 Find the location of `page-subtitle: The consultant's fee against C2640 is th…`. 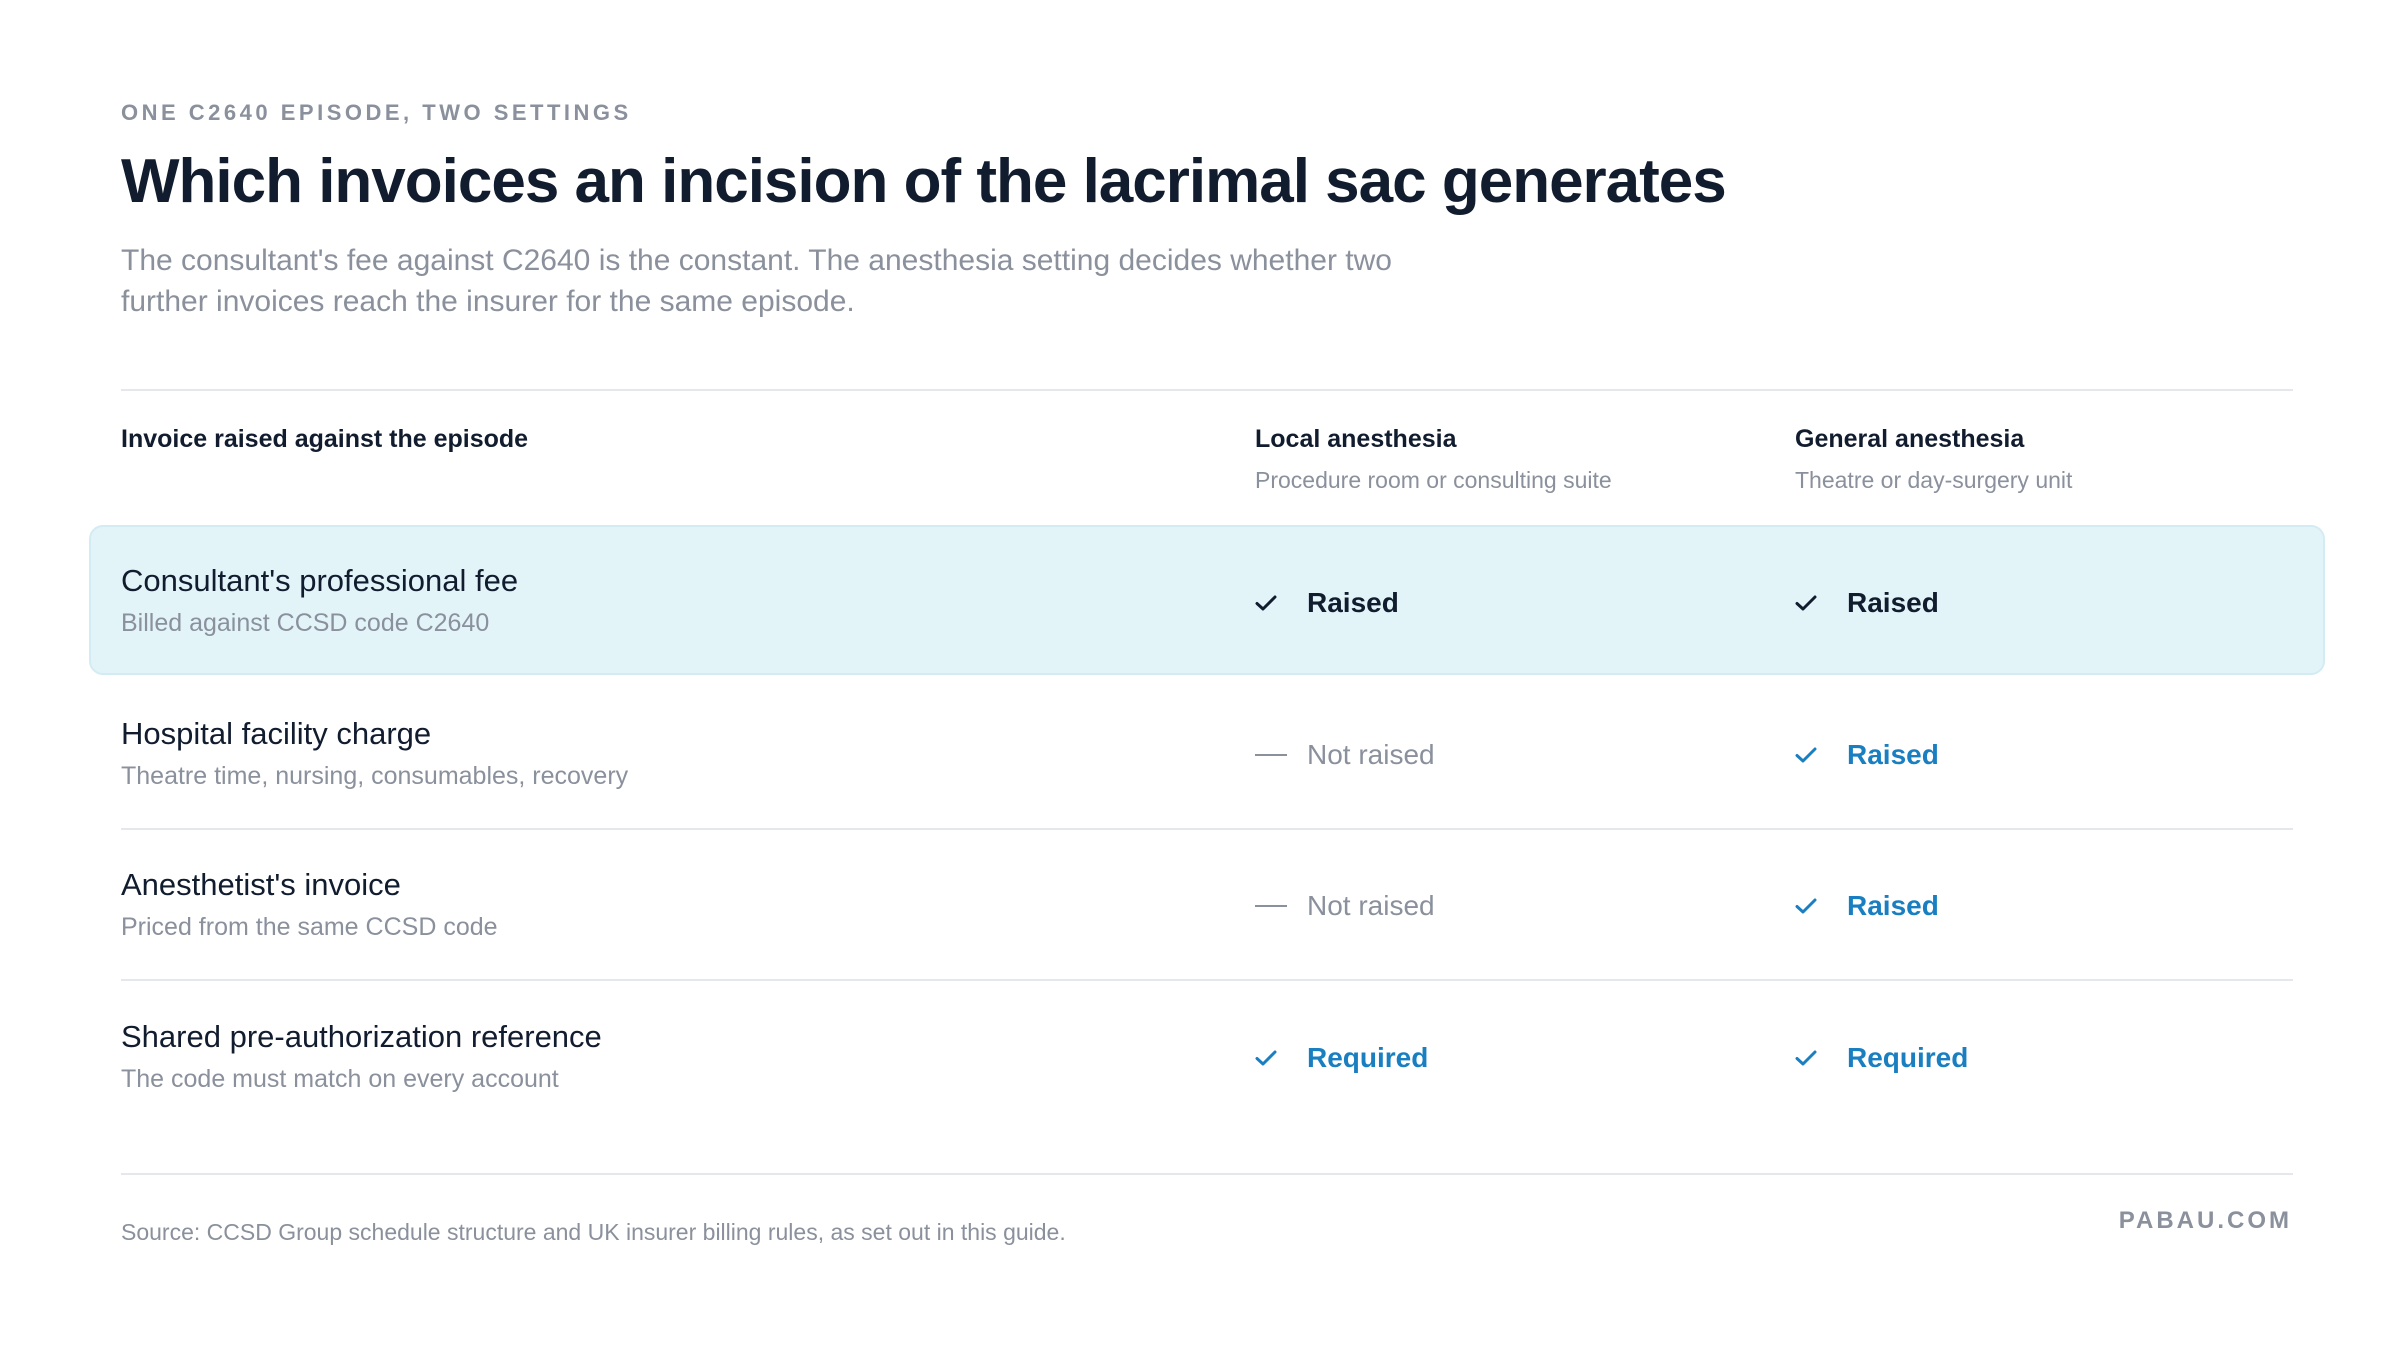

page-subtitle: The consultant's fee against C2640 is th… is located at coordinates (756, 281).